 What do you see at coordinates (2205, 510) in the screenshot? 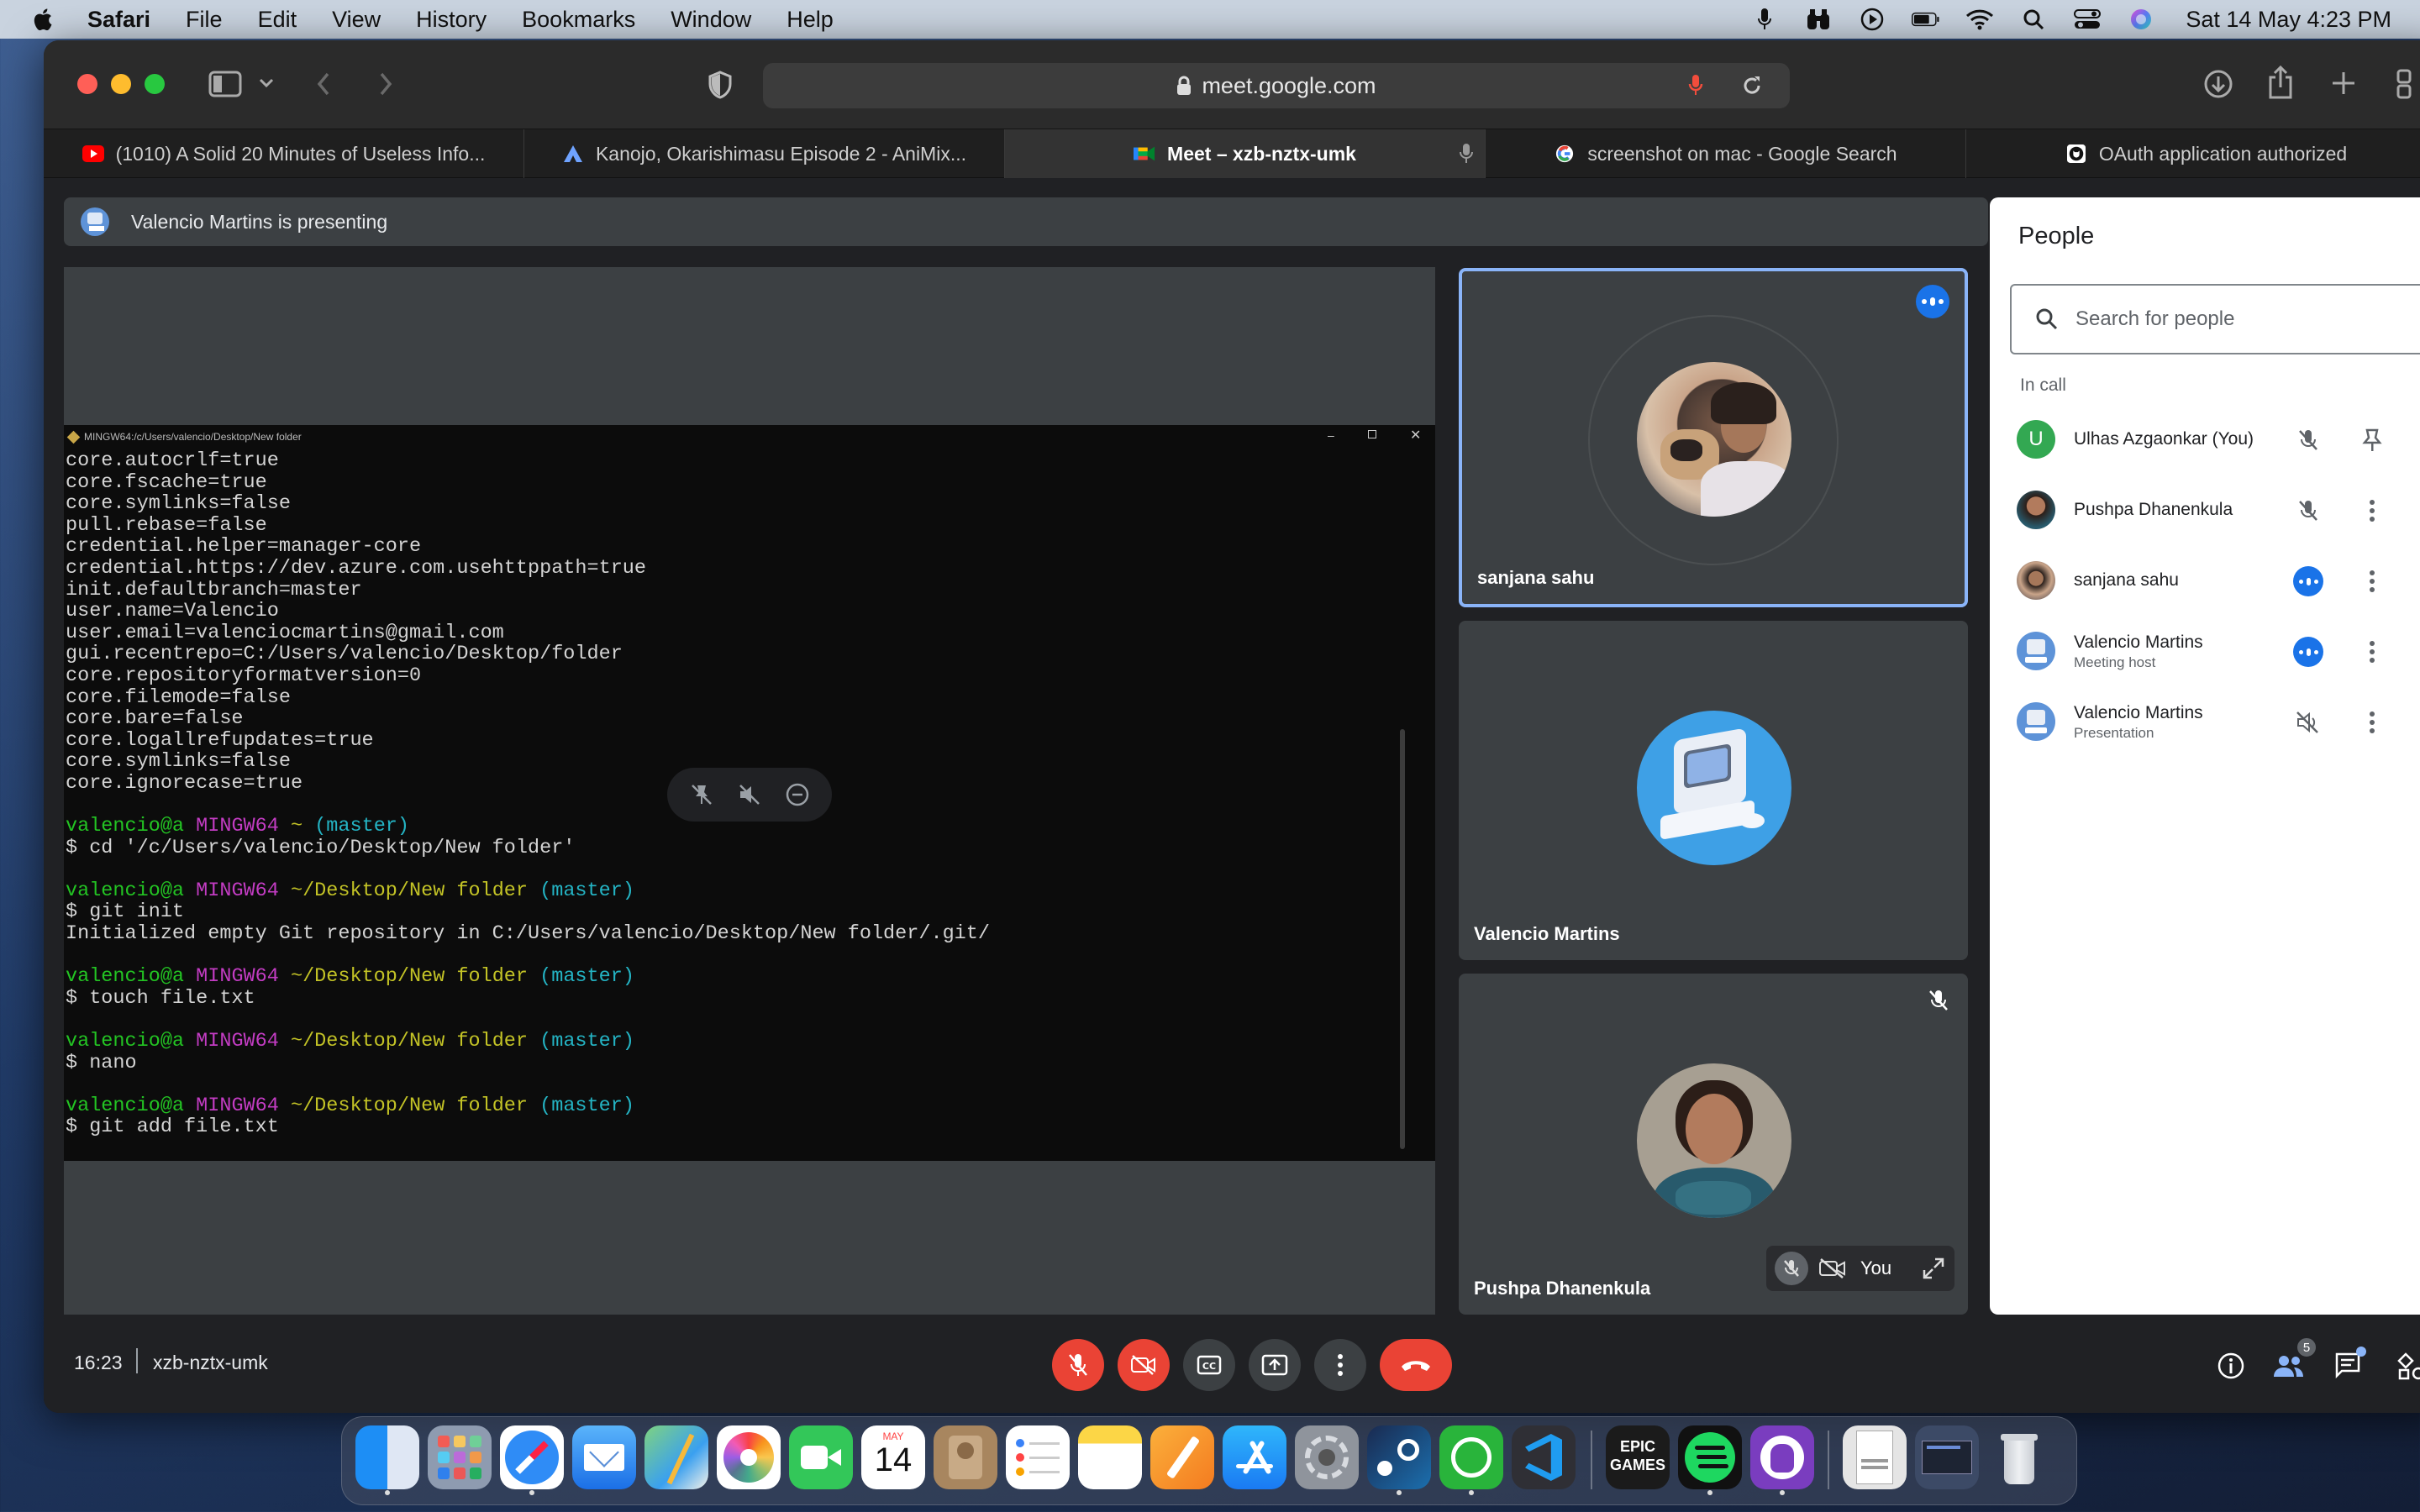
I see `participant-row: Pushpa Dhanenkula` at bounding box center [2205, 510].